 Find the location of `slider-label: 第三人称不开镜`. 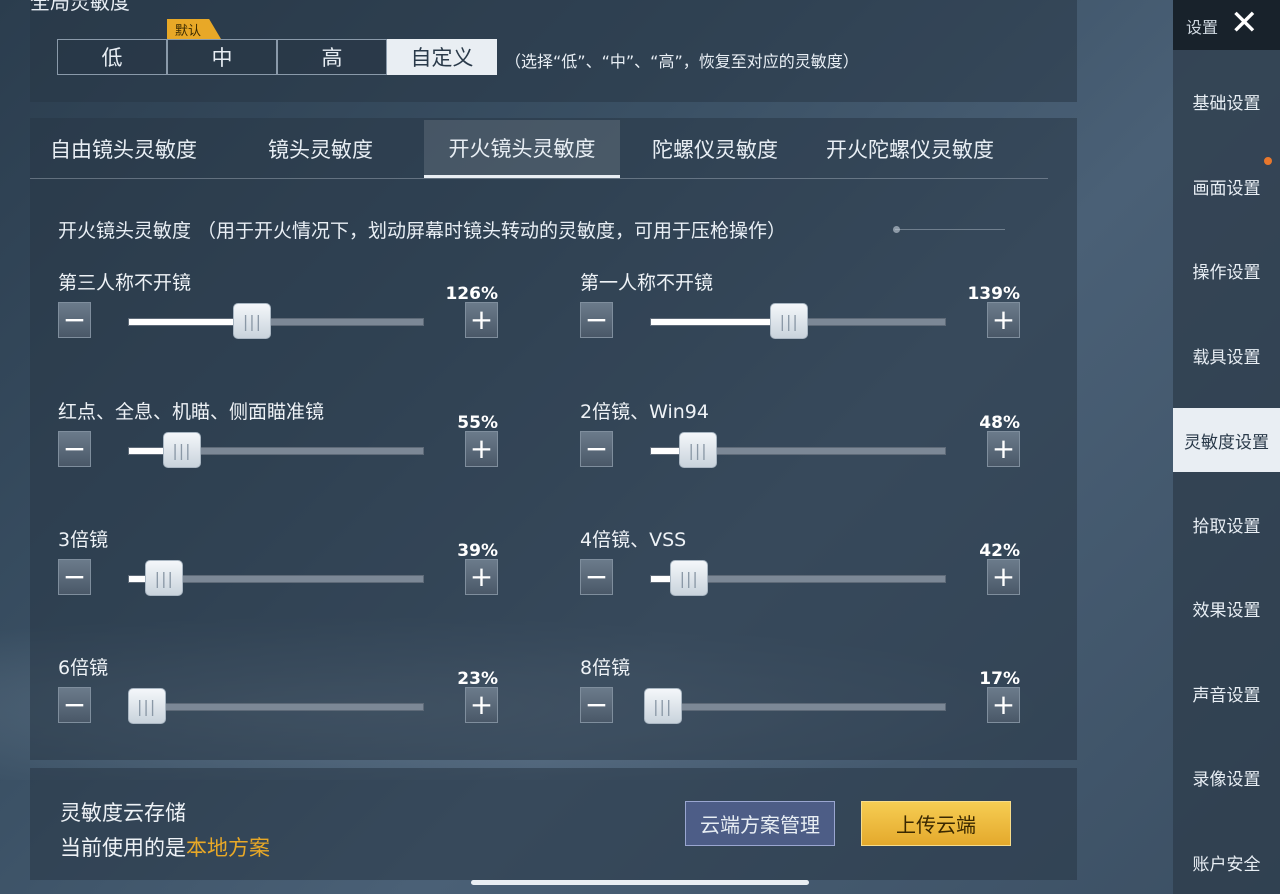

slider-label: 第三人称不开镜 is located at coordinates (125, 283).